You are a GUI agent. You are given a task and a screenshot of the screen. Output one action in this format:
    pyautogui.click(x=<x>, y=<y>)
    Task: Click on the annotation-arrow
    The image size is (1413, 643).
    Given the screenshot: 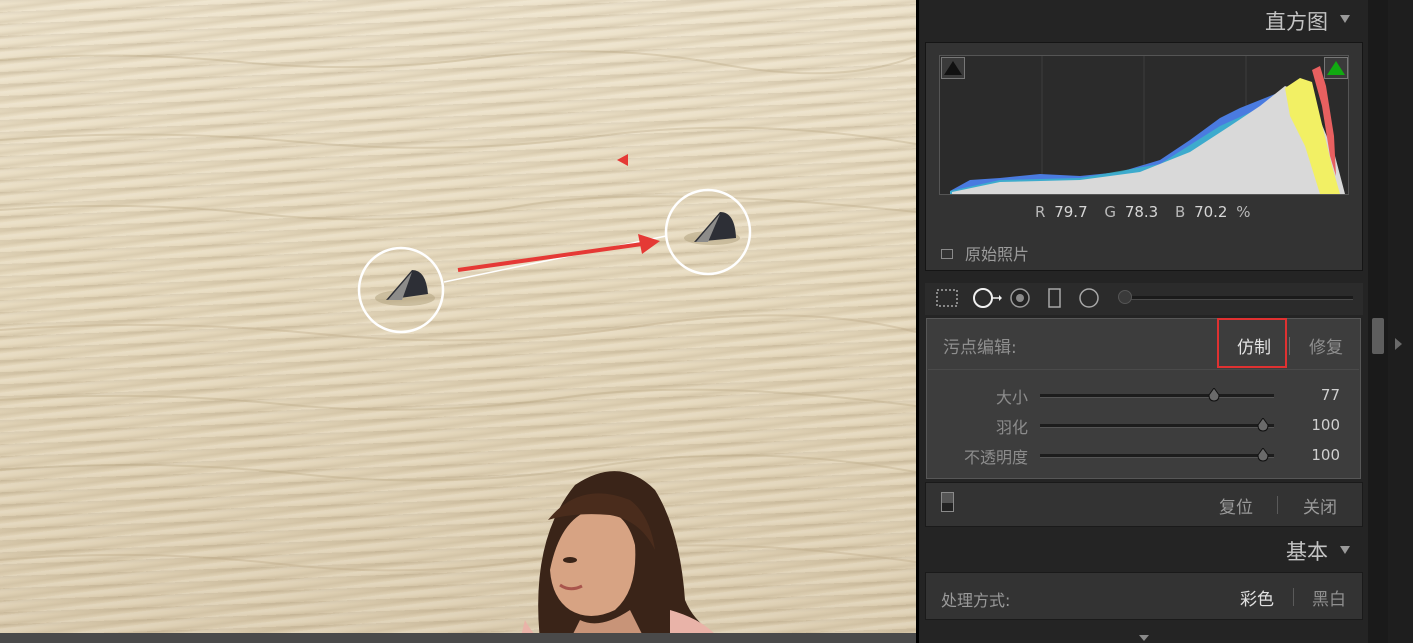 What is the action you would take?
    pyautogui.click(x=550, y=257)
    